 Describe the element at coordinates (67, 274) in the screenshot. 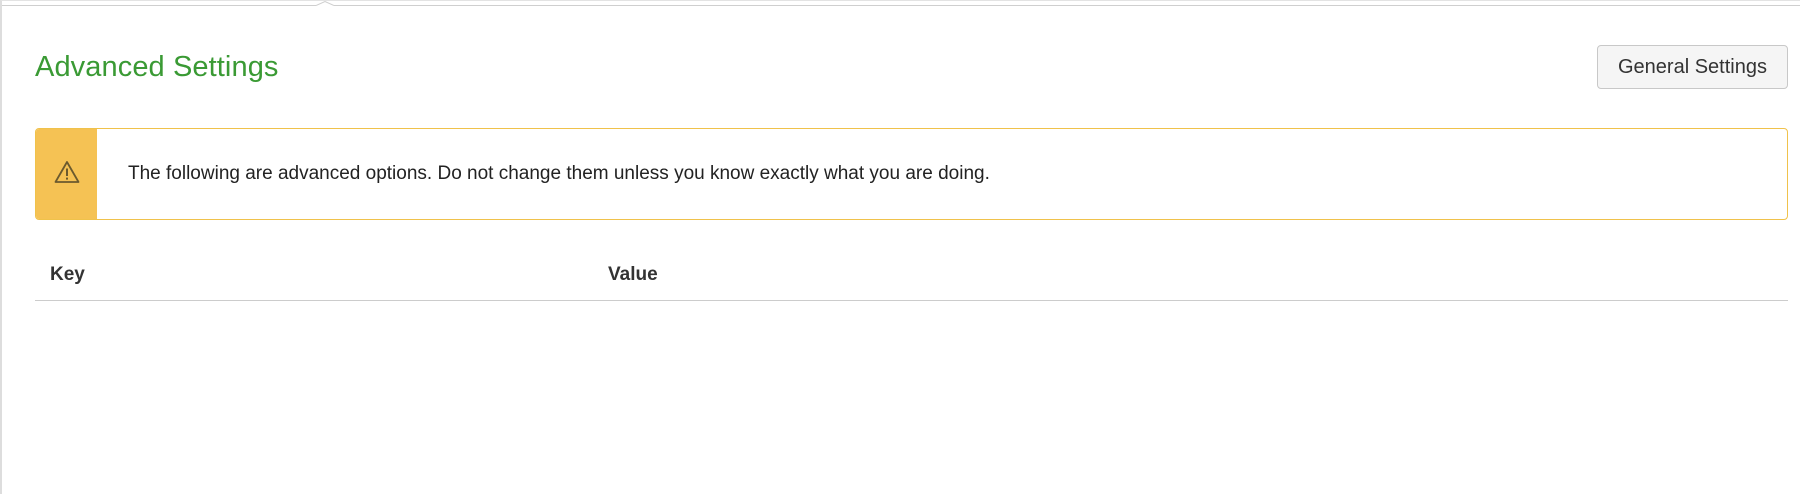

I see `column-header-key: Key` at that location.